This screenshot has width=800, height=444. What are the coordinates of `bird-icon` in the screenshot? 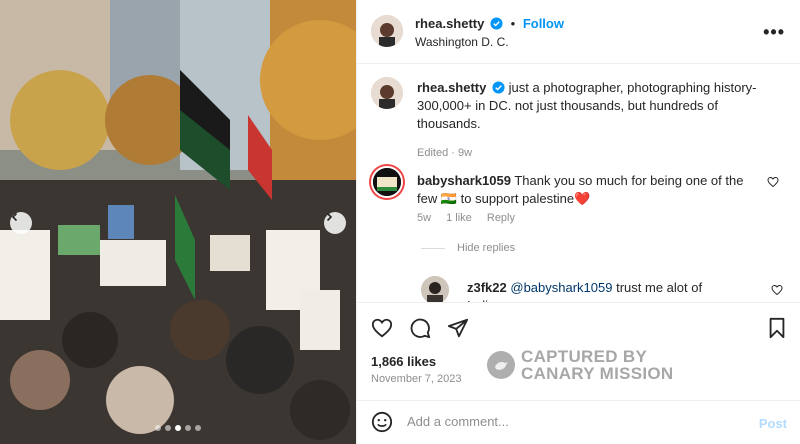 It's located at (501, 366).